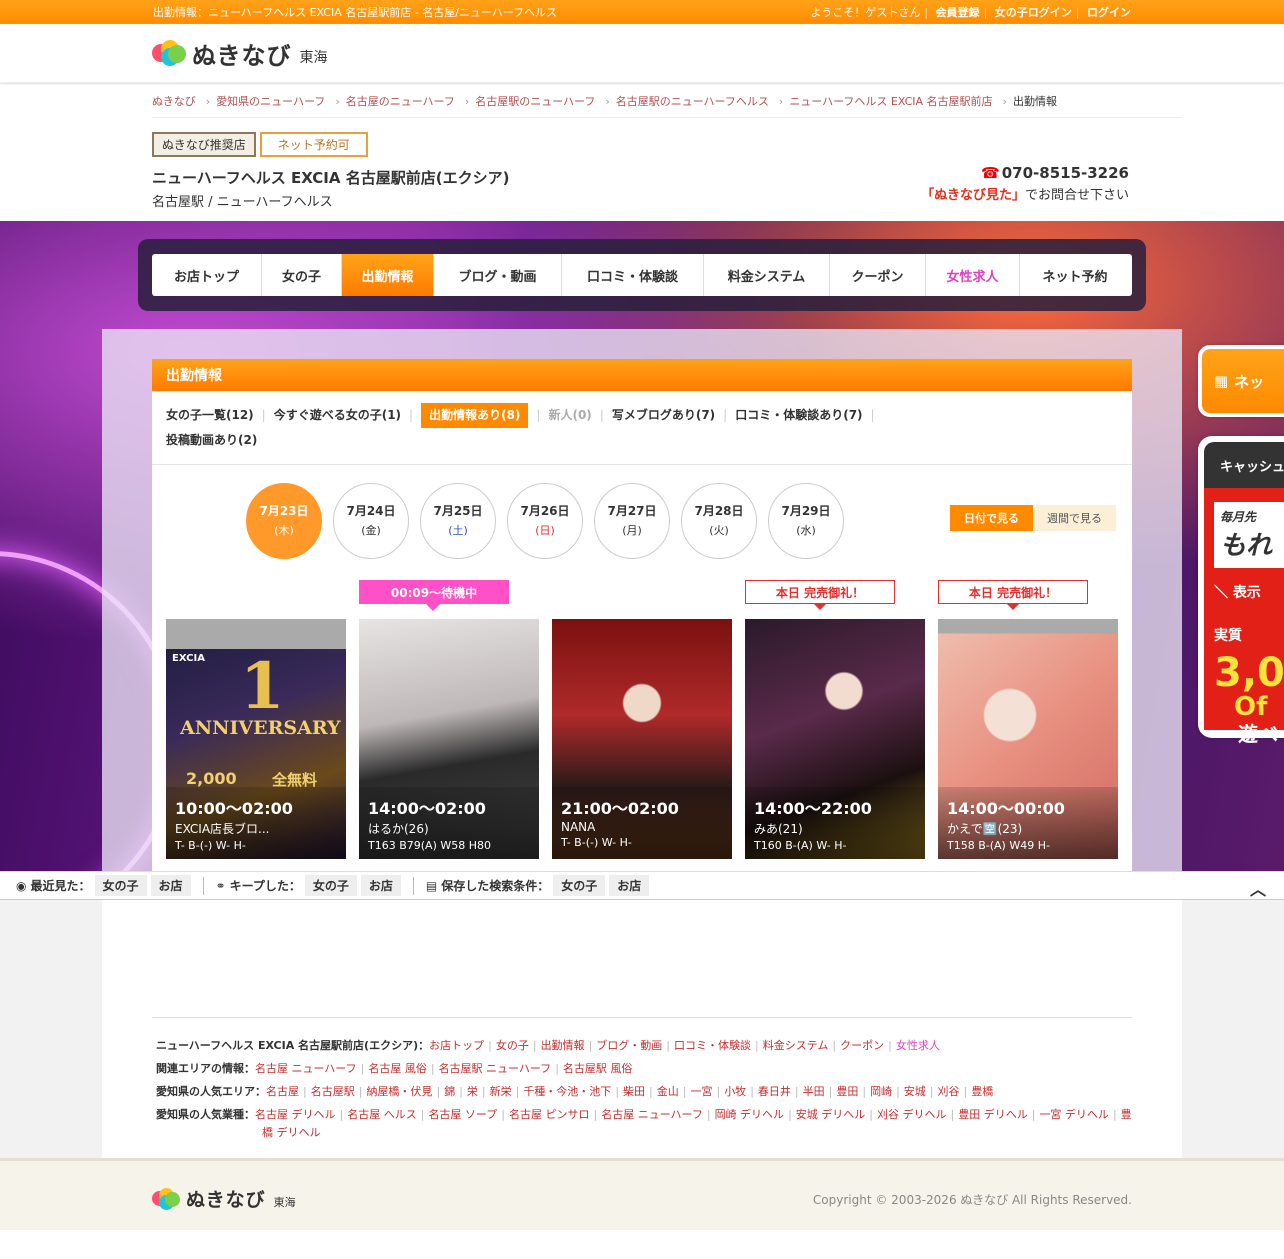 The width and height of the screenshot is (1284, 1259). What do you see at coordinates (449, 1091) in the screenshot?
I see `related-link: 錦` at bounding box center [449, 1091].